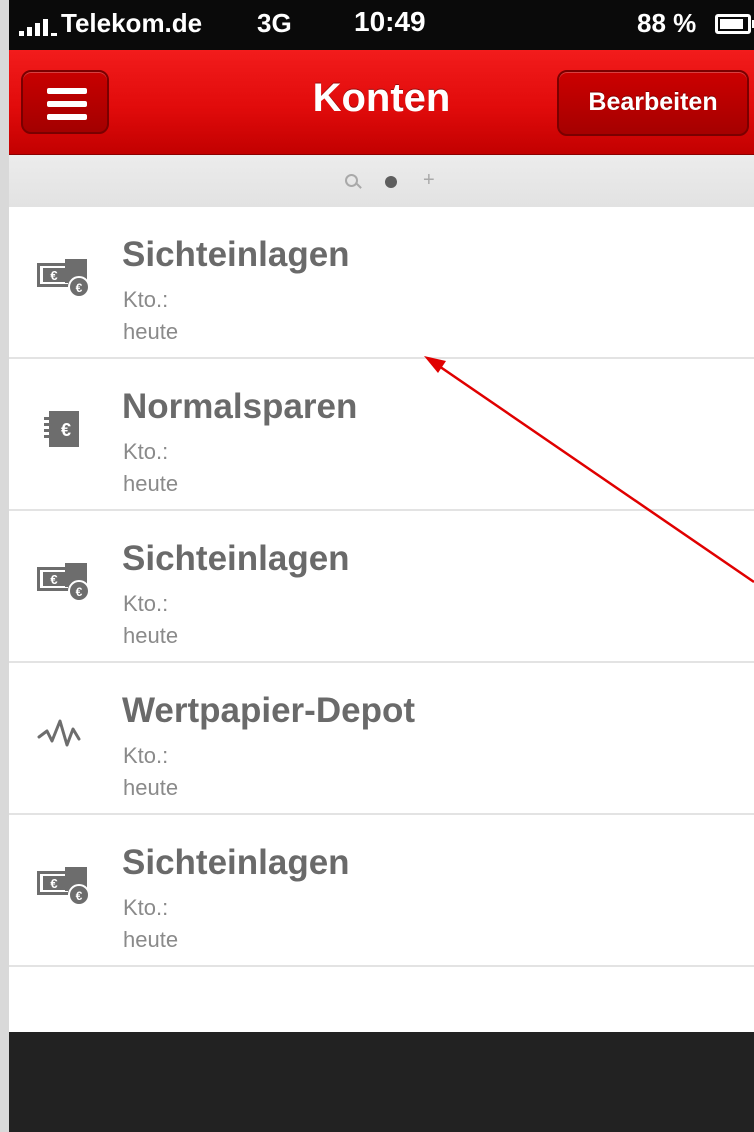 This screenshot has height=1132, width=754. What do you see at coordinates (351, 180) in the screenshot?
I see `search-page-icon` at bounding box center [351, 180].